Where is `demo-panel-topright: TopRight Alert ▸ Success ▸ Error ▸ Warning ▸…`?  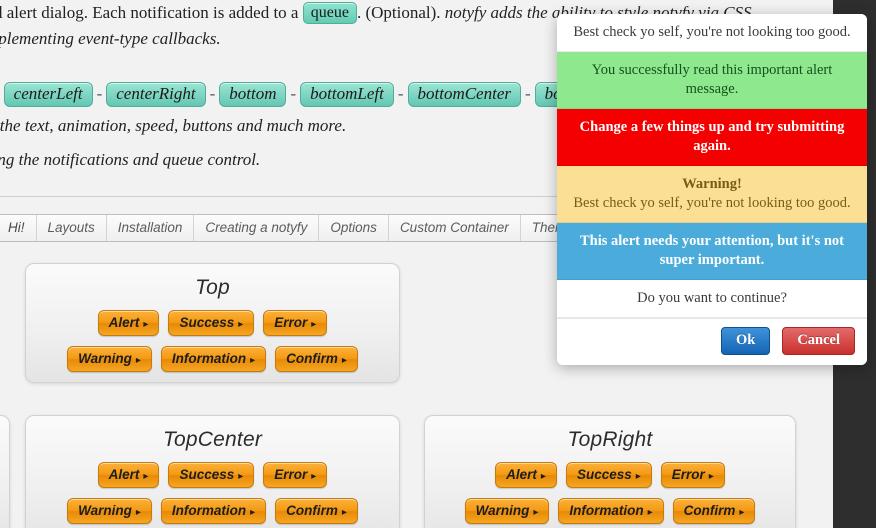 demo-panel-topright: TopRight Alert ▸ Success ▸ Error ▸ Warning ▸… is located at coordinates (610, 471).